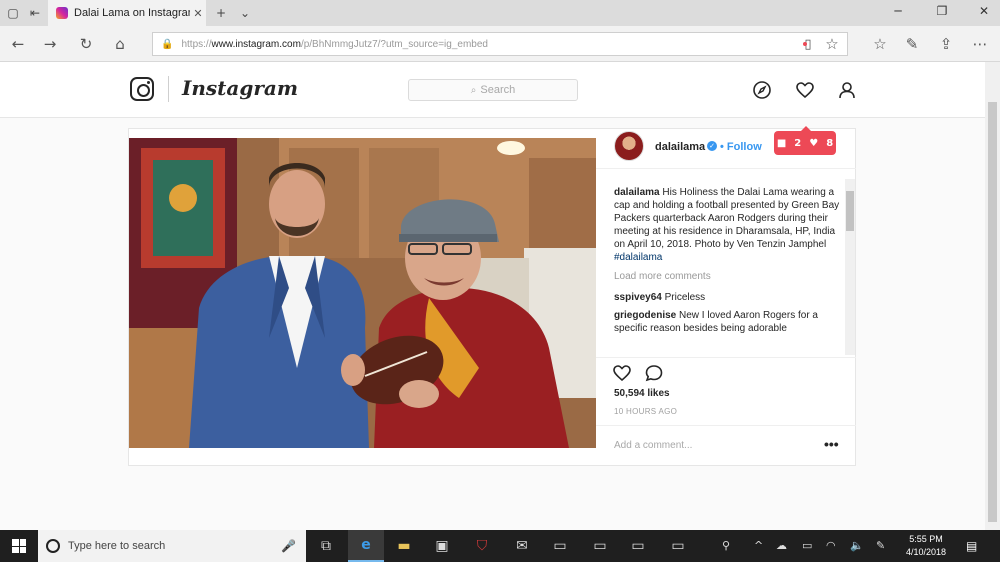 Image resolution: width=1000 pixels, height=562 pixels. I want to click on instagram-header: Instagram ⌕ Search, so click(492, 90).